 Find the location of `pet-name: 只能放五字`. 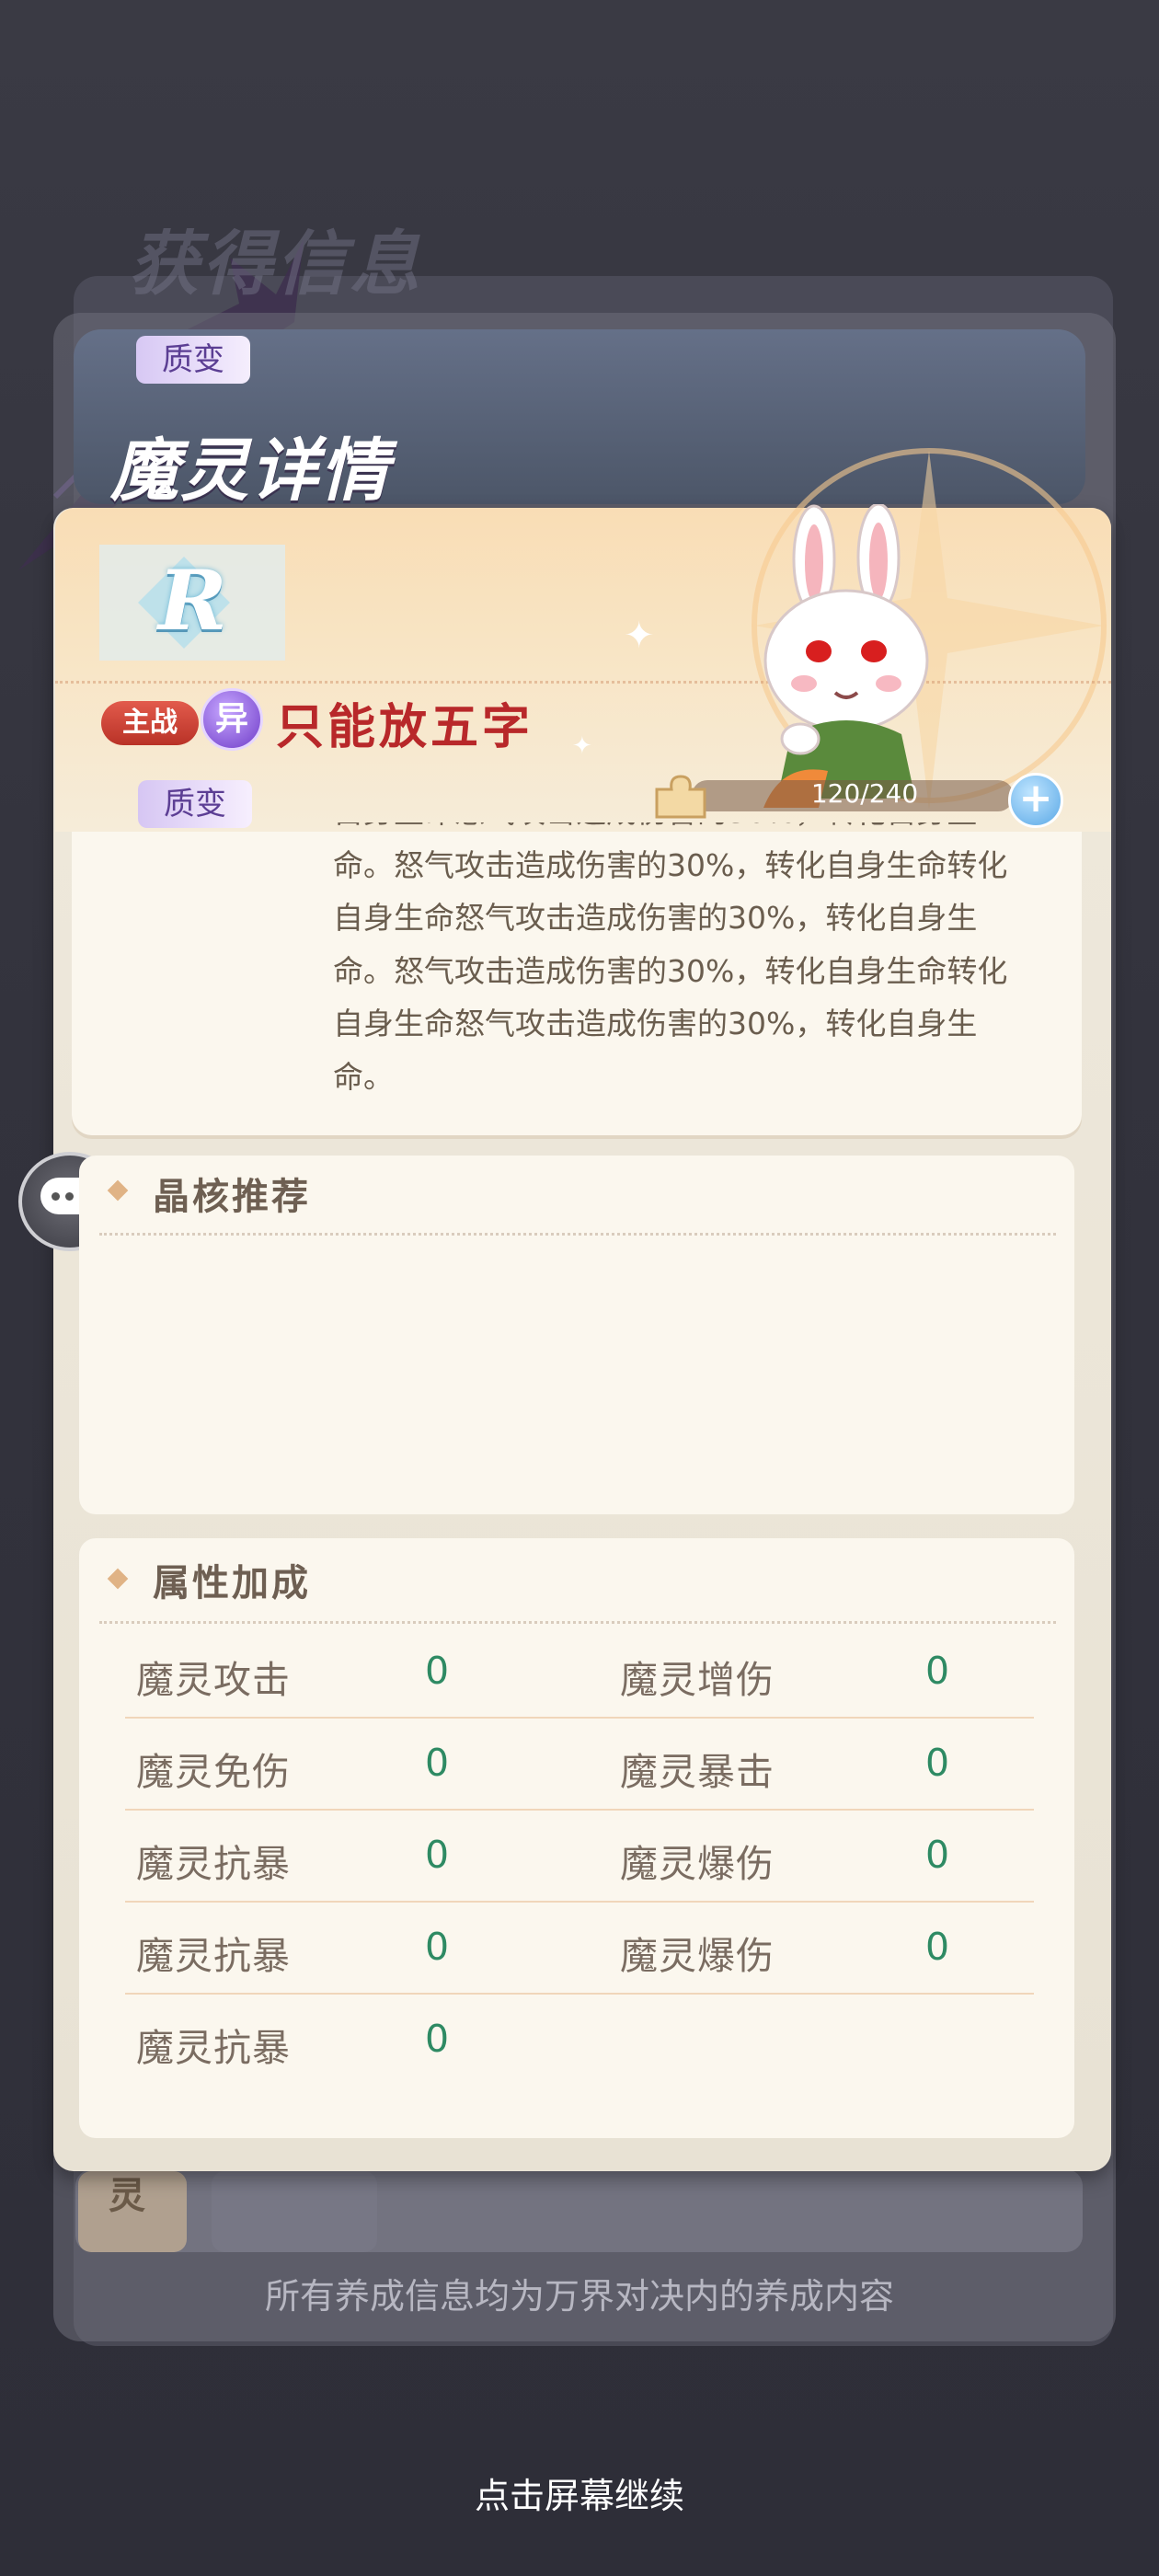

pet-name: 只能放五字 is located at coordinates (405, 727).